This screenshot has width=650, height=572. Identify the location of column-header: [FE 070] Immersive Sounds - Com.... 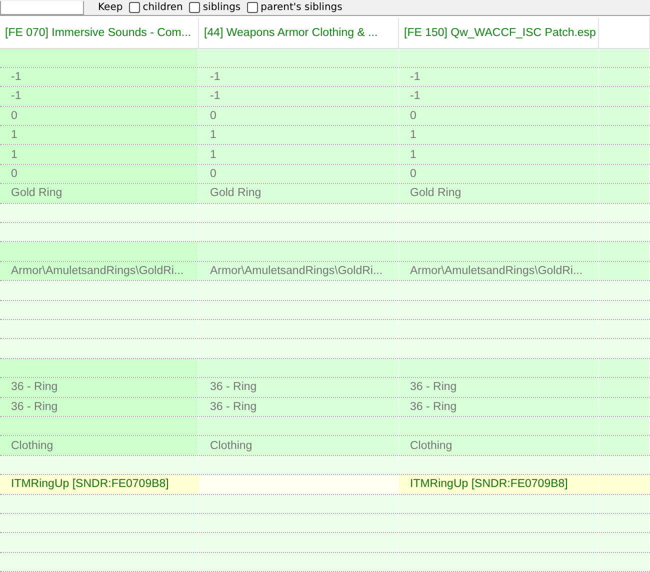
(99, 33).